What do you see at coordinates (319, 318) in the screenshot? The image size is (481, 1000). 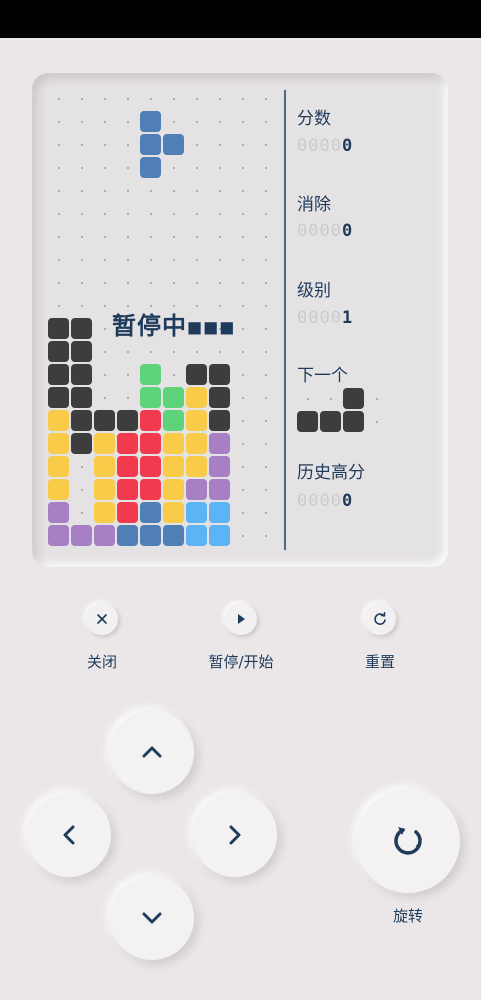 I see `level-digits-dim: 0000` at bounding box center [319, 318].